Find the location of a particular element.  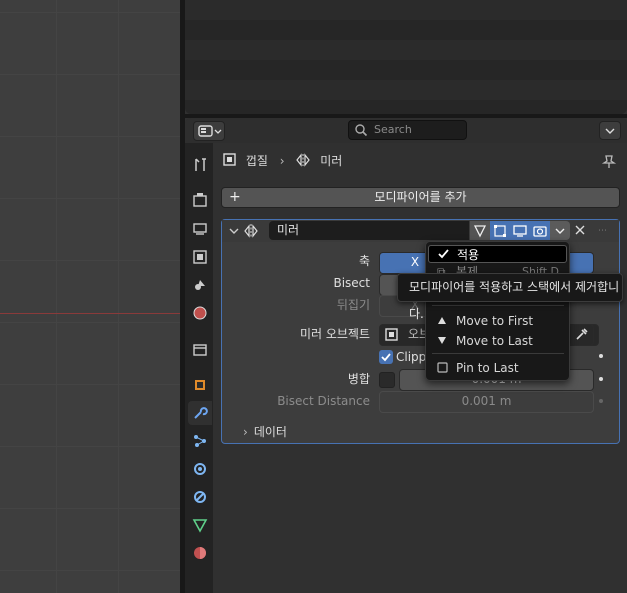

modifier-name-field: 미러 is located at coordinates (369, 230).